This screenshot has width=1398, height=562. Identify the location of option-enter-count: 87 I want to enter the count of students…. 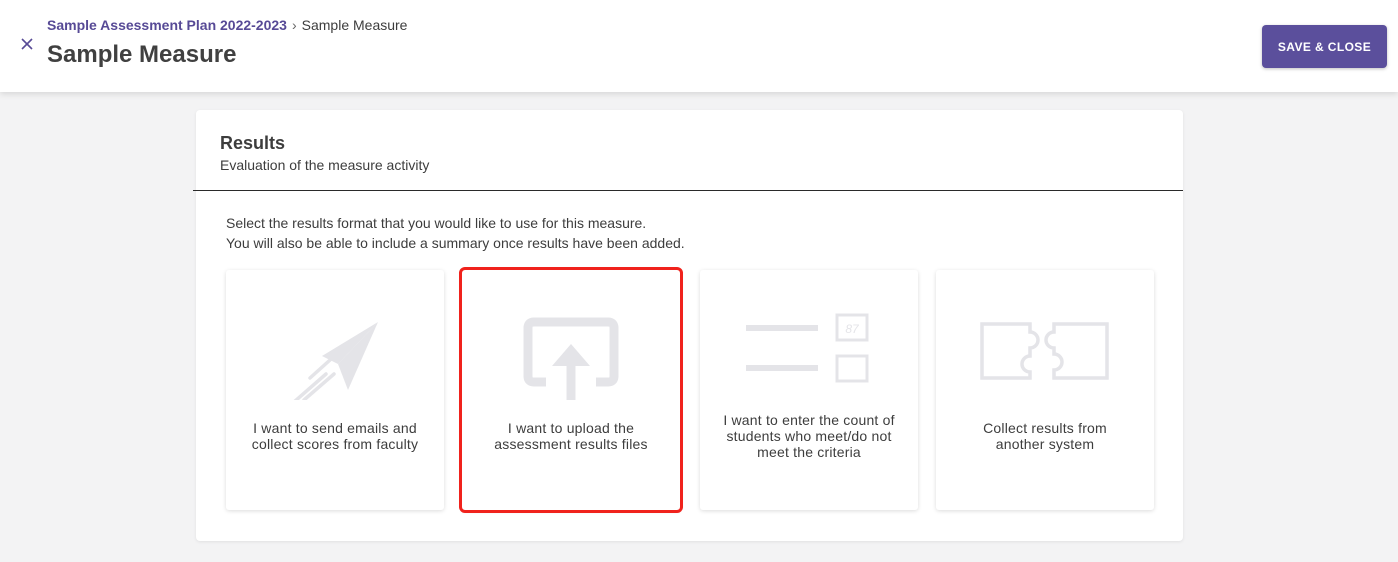
(809, 390).